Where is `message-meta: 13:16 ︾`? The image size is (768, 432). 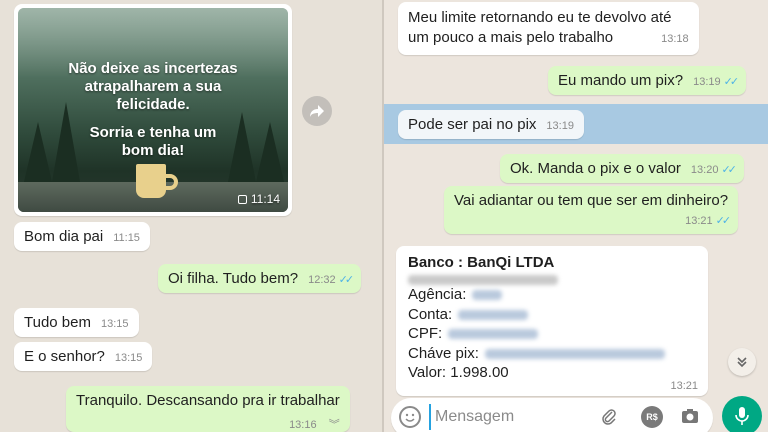
message-meta: 13:16 ︾ is located at coordinates (208, 423).